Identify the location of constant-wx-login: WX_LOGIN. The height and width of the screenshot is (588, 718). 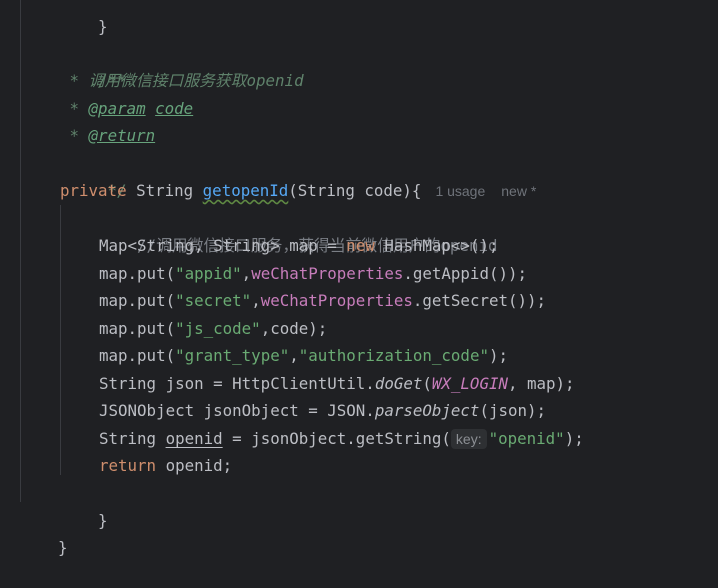
(469, 383).